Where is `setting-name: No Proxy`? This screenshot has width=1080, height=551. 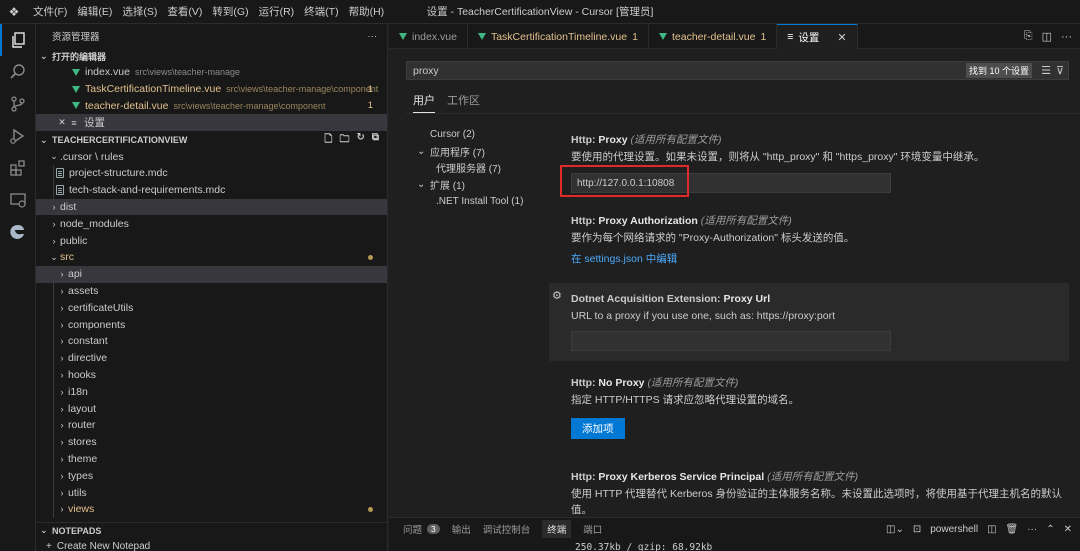
setting-name: No Proxy is located at coordinates (621, 383).